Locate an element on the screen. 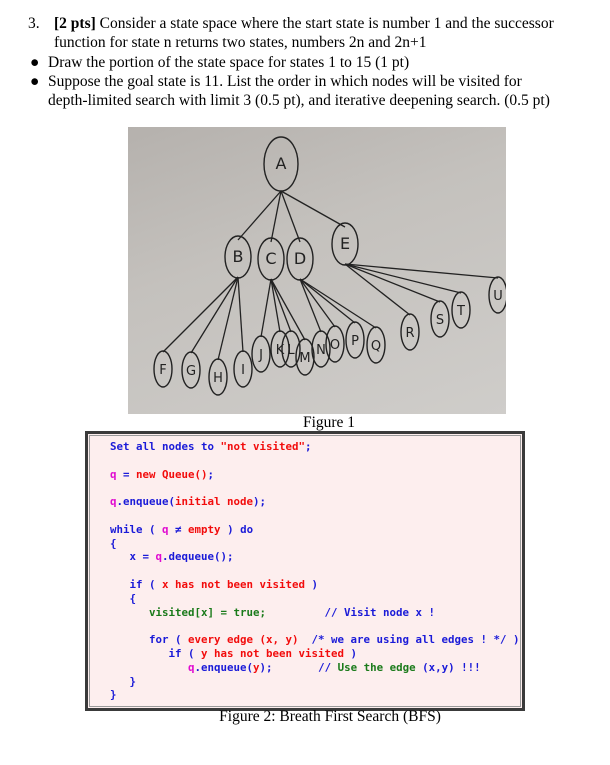 This screenshot has width=610, height=765. code-line: if ( y has not been visited ) is located at coordinates (234, 654).